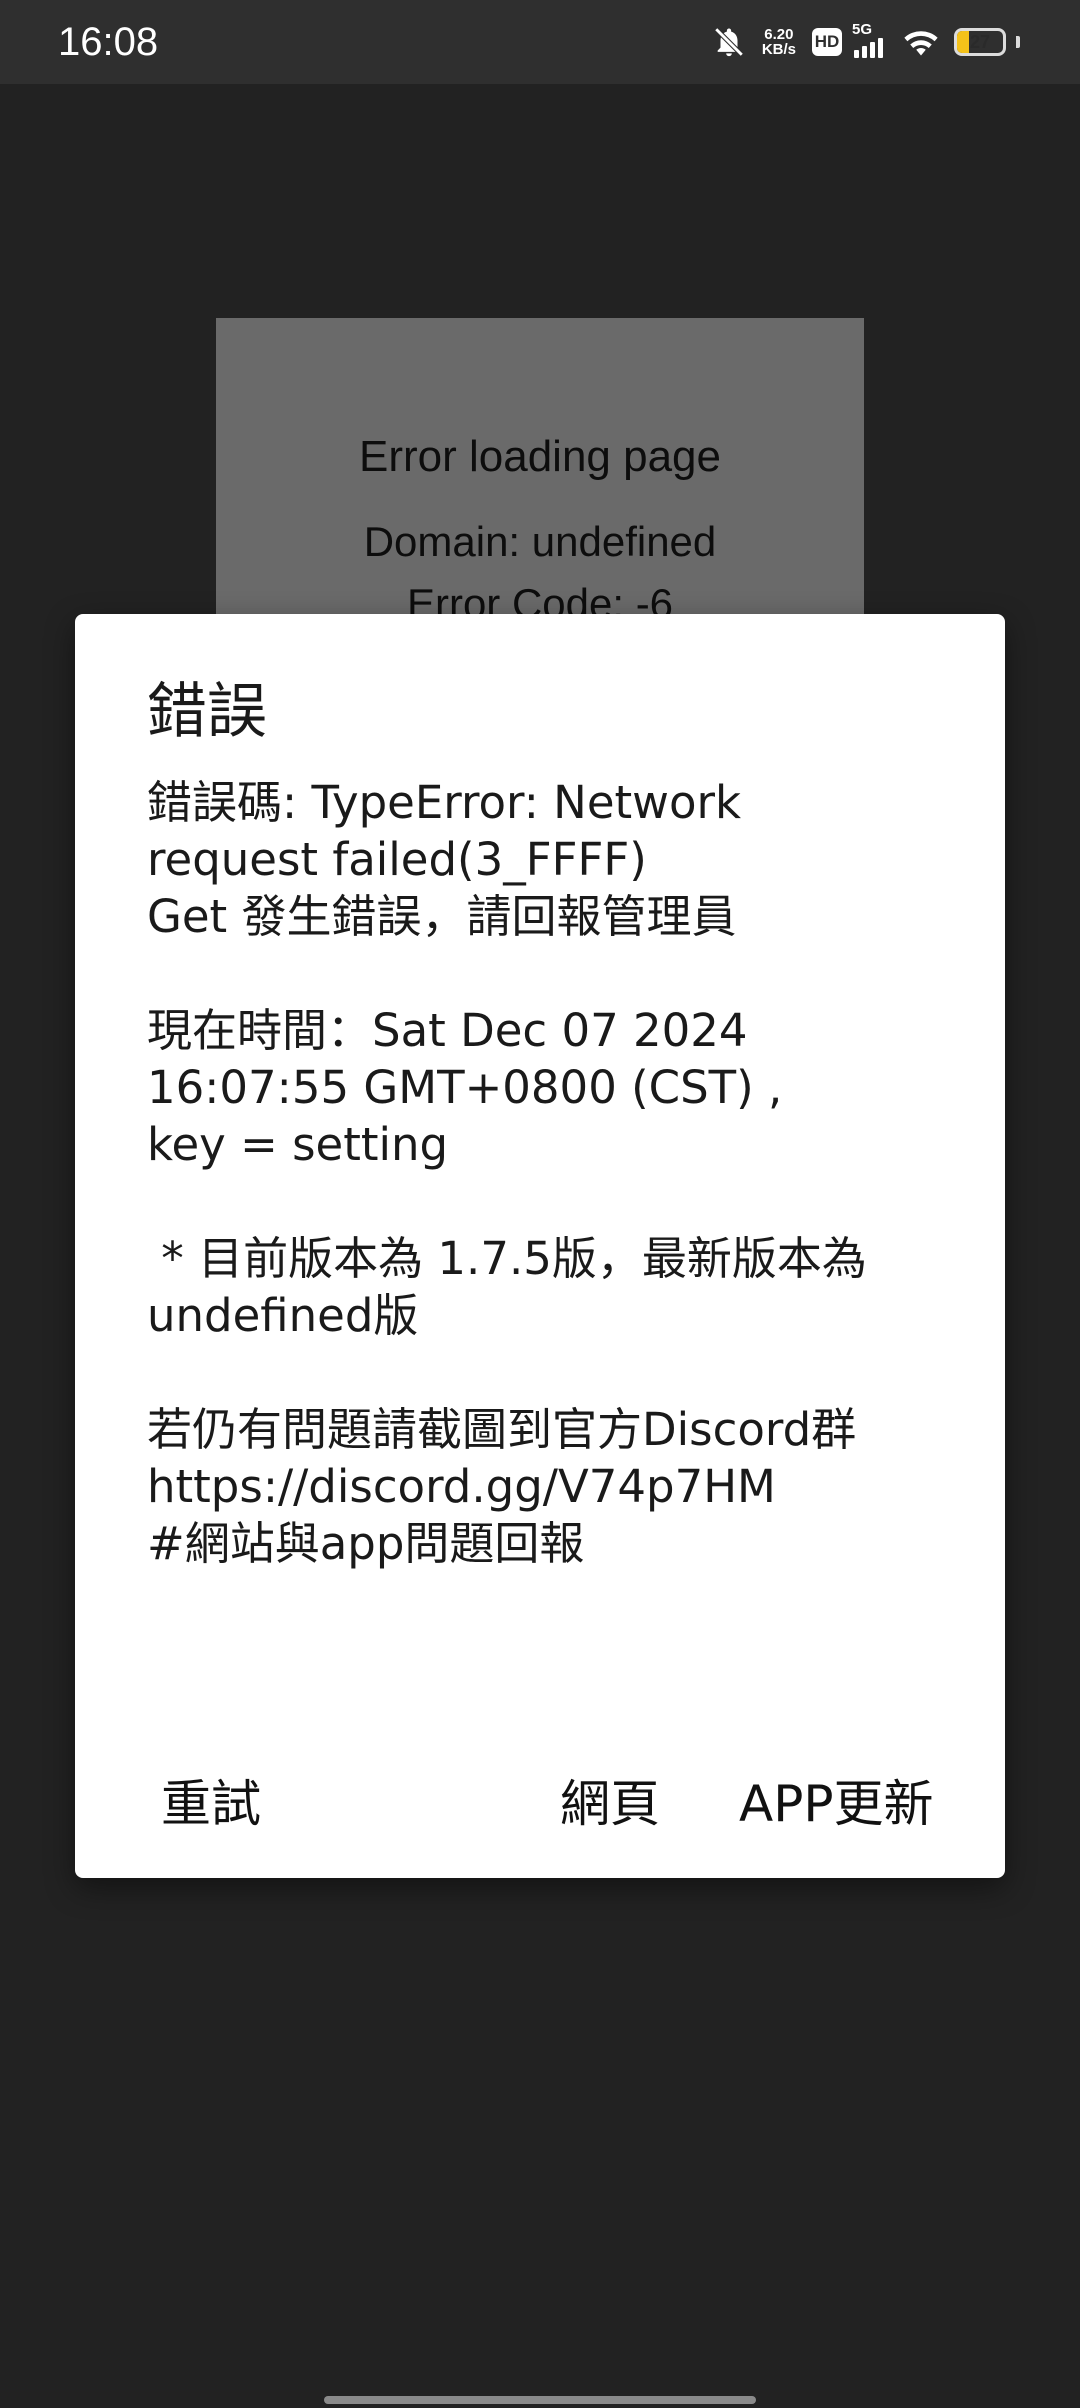  I want to click on message-line: 現在時間：Sat Dec 07 2024, so click(447, 1030).